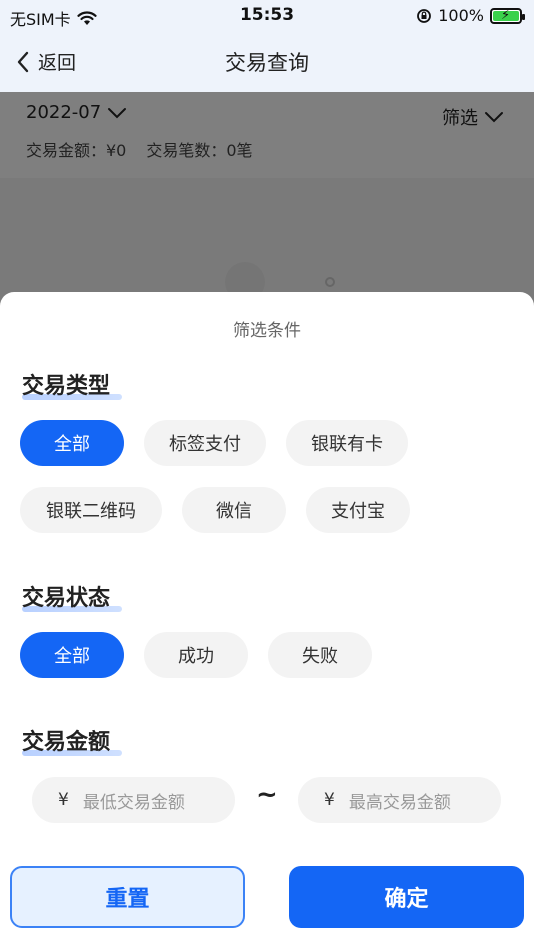 This screenshot has width=534, height=950. I want to click on nav-bar: 返回 交易查询, so click(267, 62).